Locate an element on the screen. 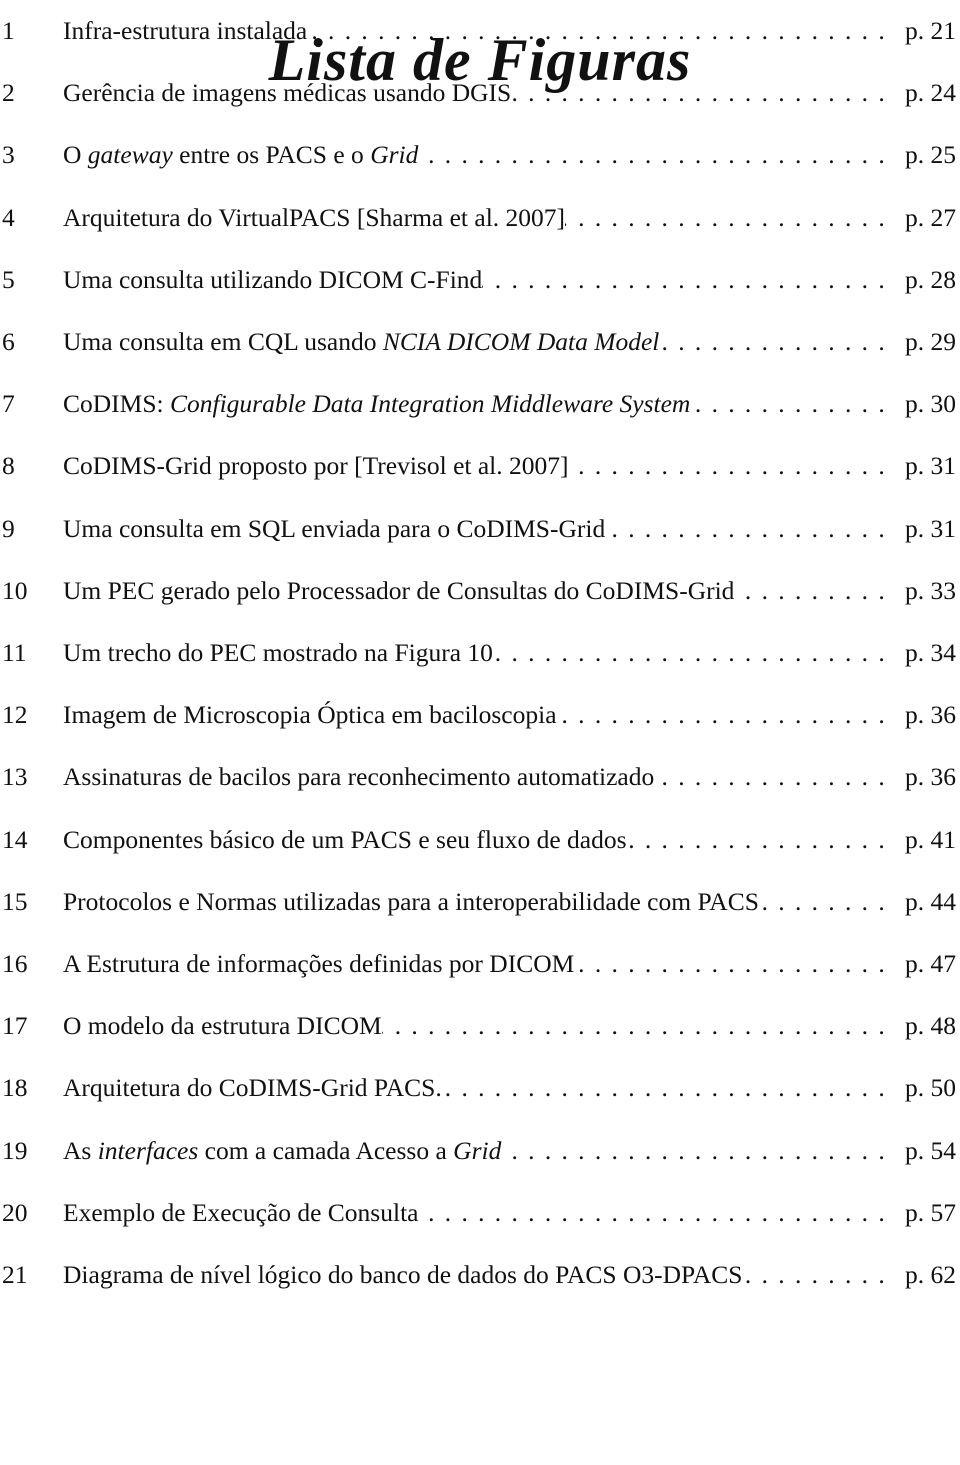 The image size is (960, 1465). figure-number: 21 is located at coordinates (15, 1274).